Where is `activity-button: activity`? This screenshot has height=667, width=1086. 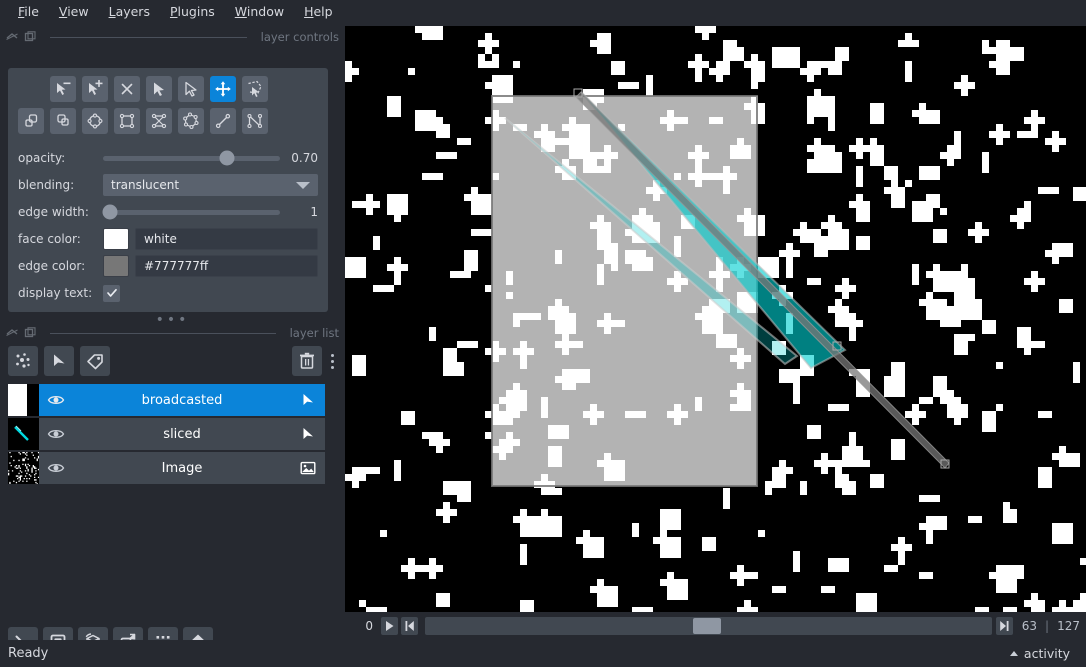 activity-button: activity is located at coordinates (1039, 653).